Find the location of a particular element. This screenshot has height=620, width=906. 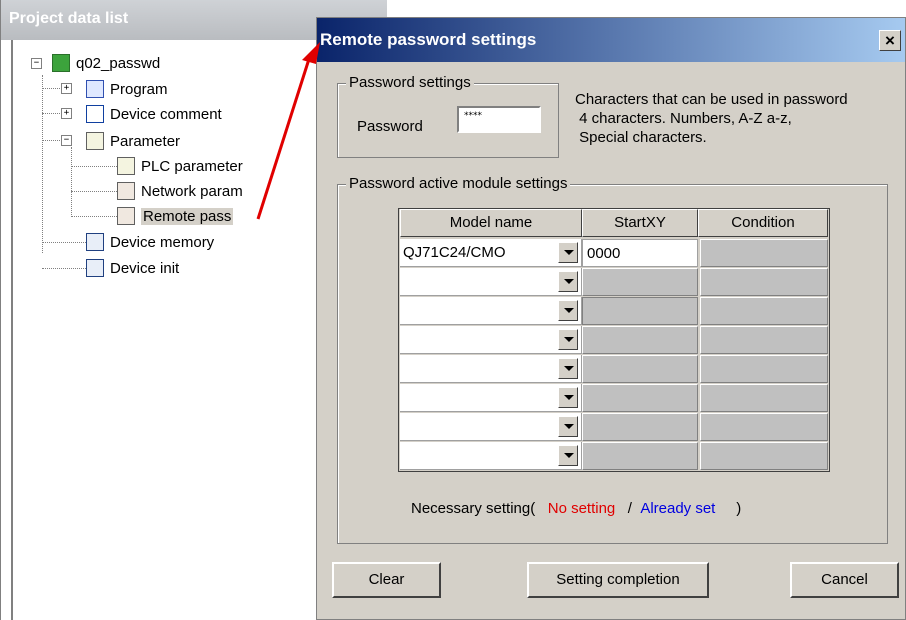

model-name-select: QJ71C24/CMO is located at coordinates (491, 253).